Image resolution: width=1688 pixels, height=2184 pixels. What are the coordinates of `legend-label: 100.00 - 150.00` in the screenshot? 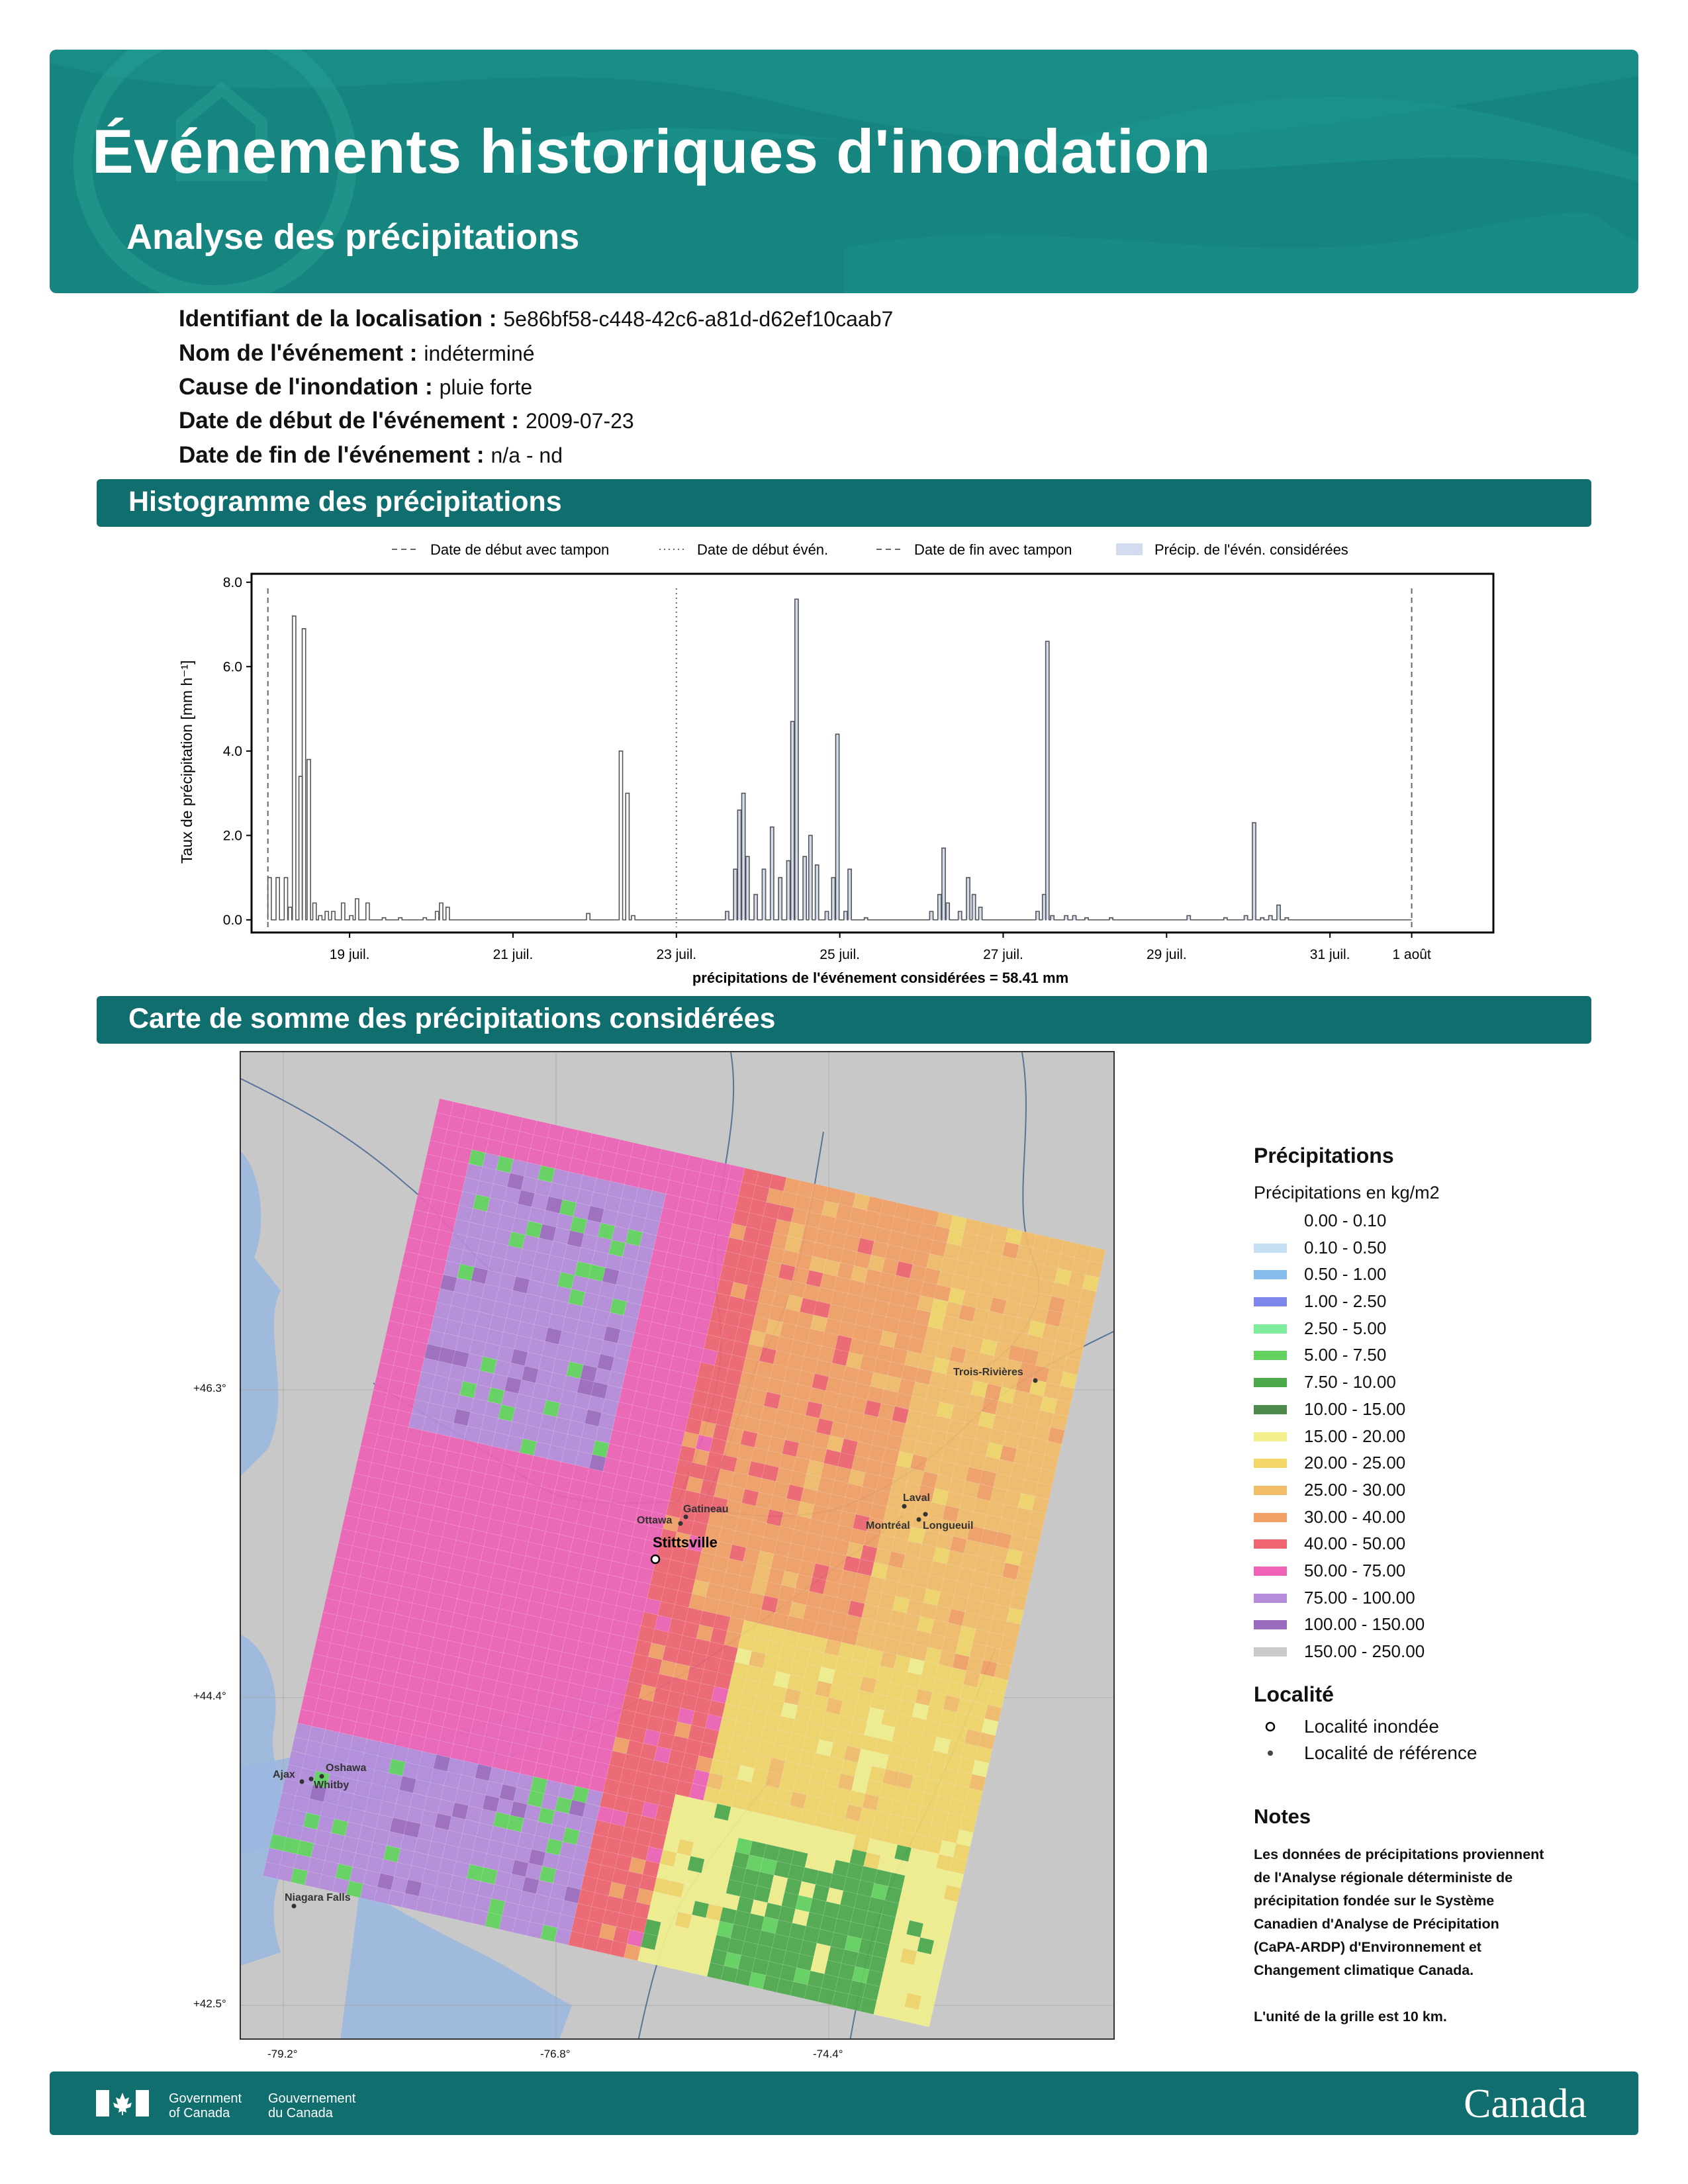 It's located at (1364, 1624).